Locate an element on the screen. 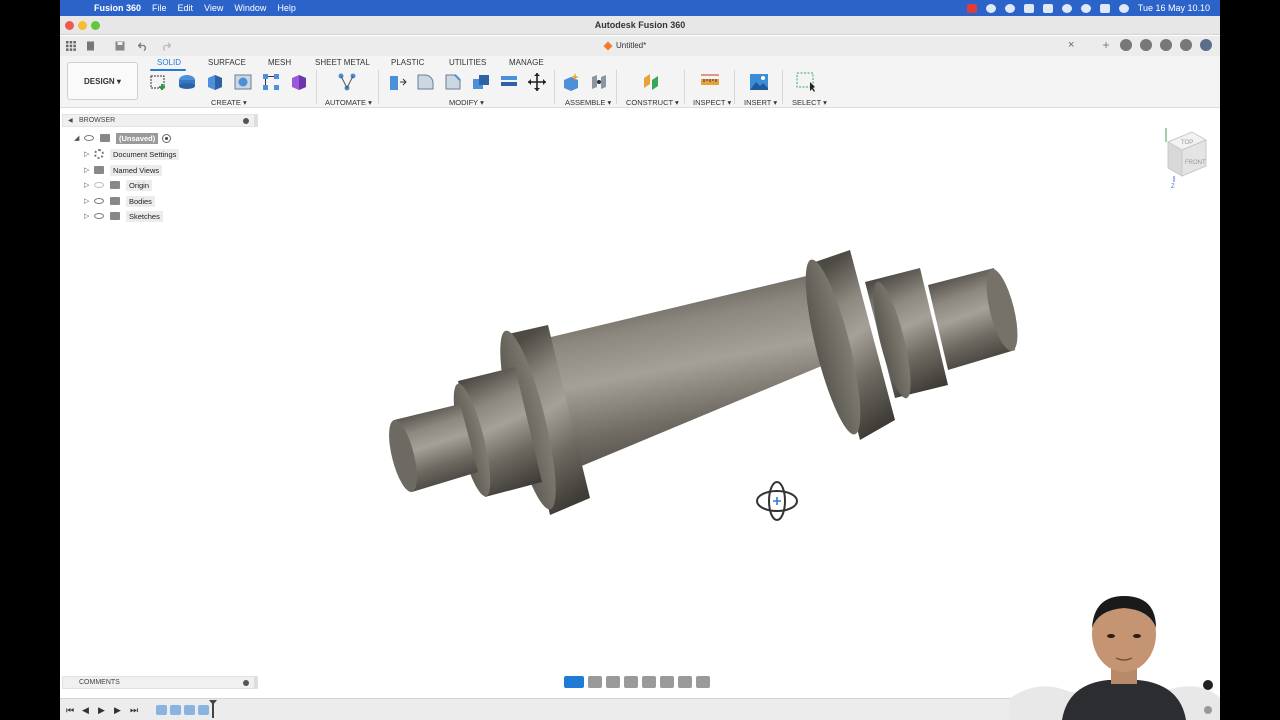 Image resolution: width=1280 pixels, height=720 pixels. comments-pin-icon is located at coordinates (246, 683).